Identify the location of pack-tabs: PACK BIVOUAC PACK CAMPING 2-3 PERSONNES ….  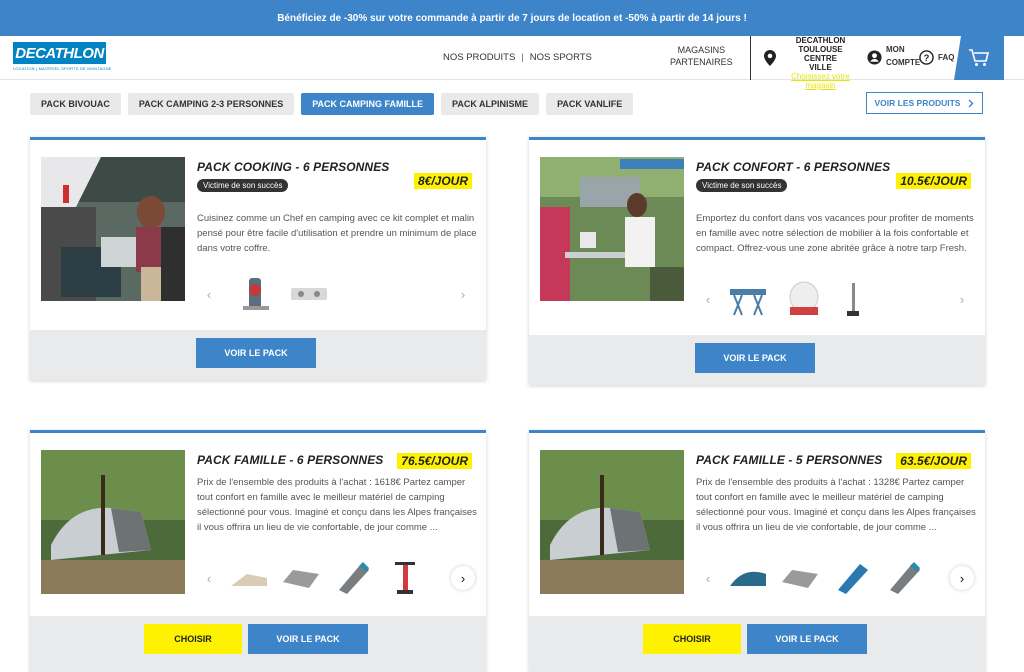
(332, 104).